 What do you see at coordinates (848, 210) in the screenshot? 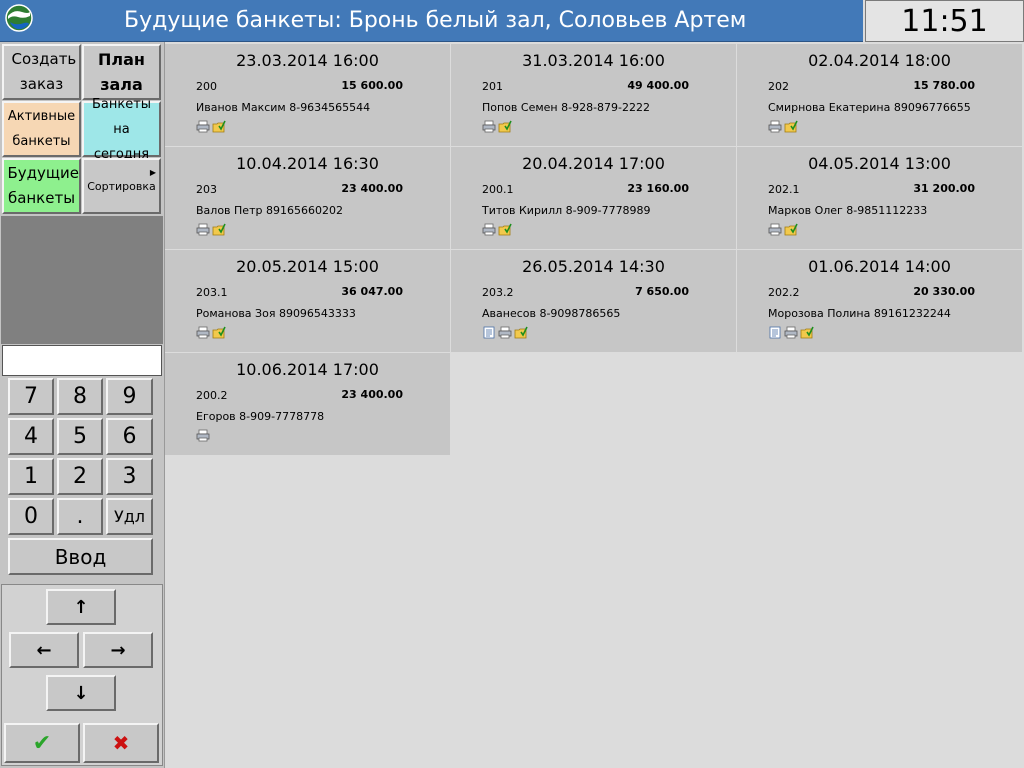
I see `banquet-client: Марков Олег 8-9851112233` at bounding box center [848, 210].